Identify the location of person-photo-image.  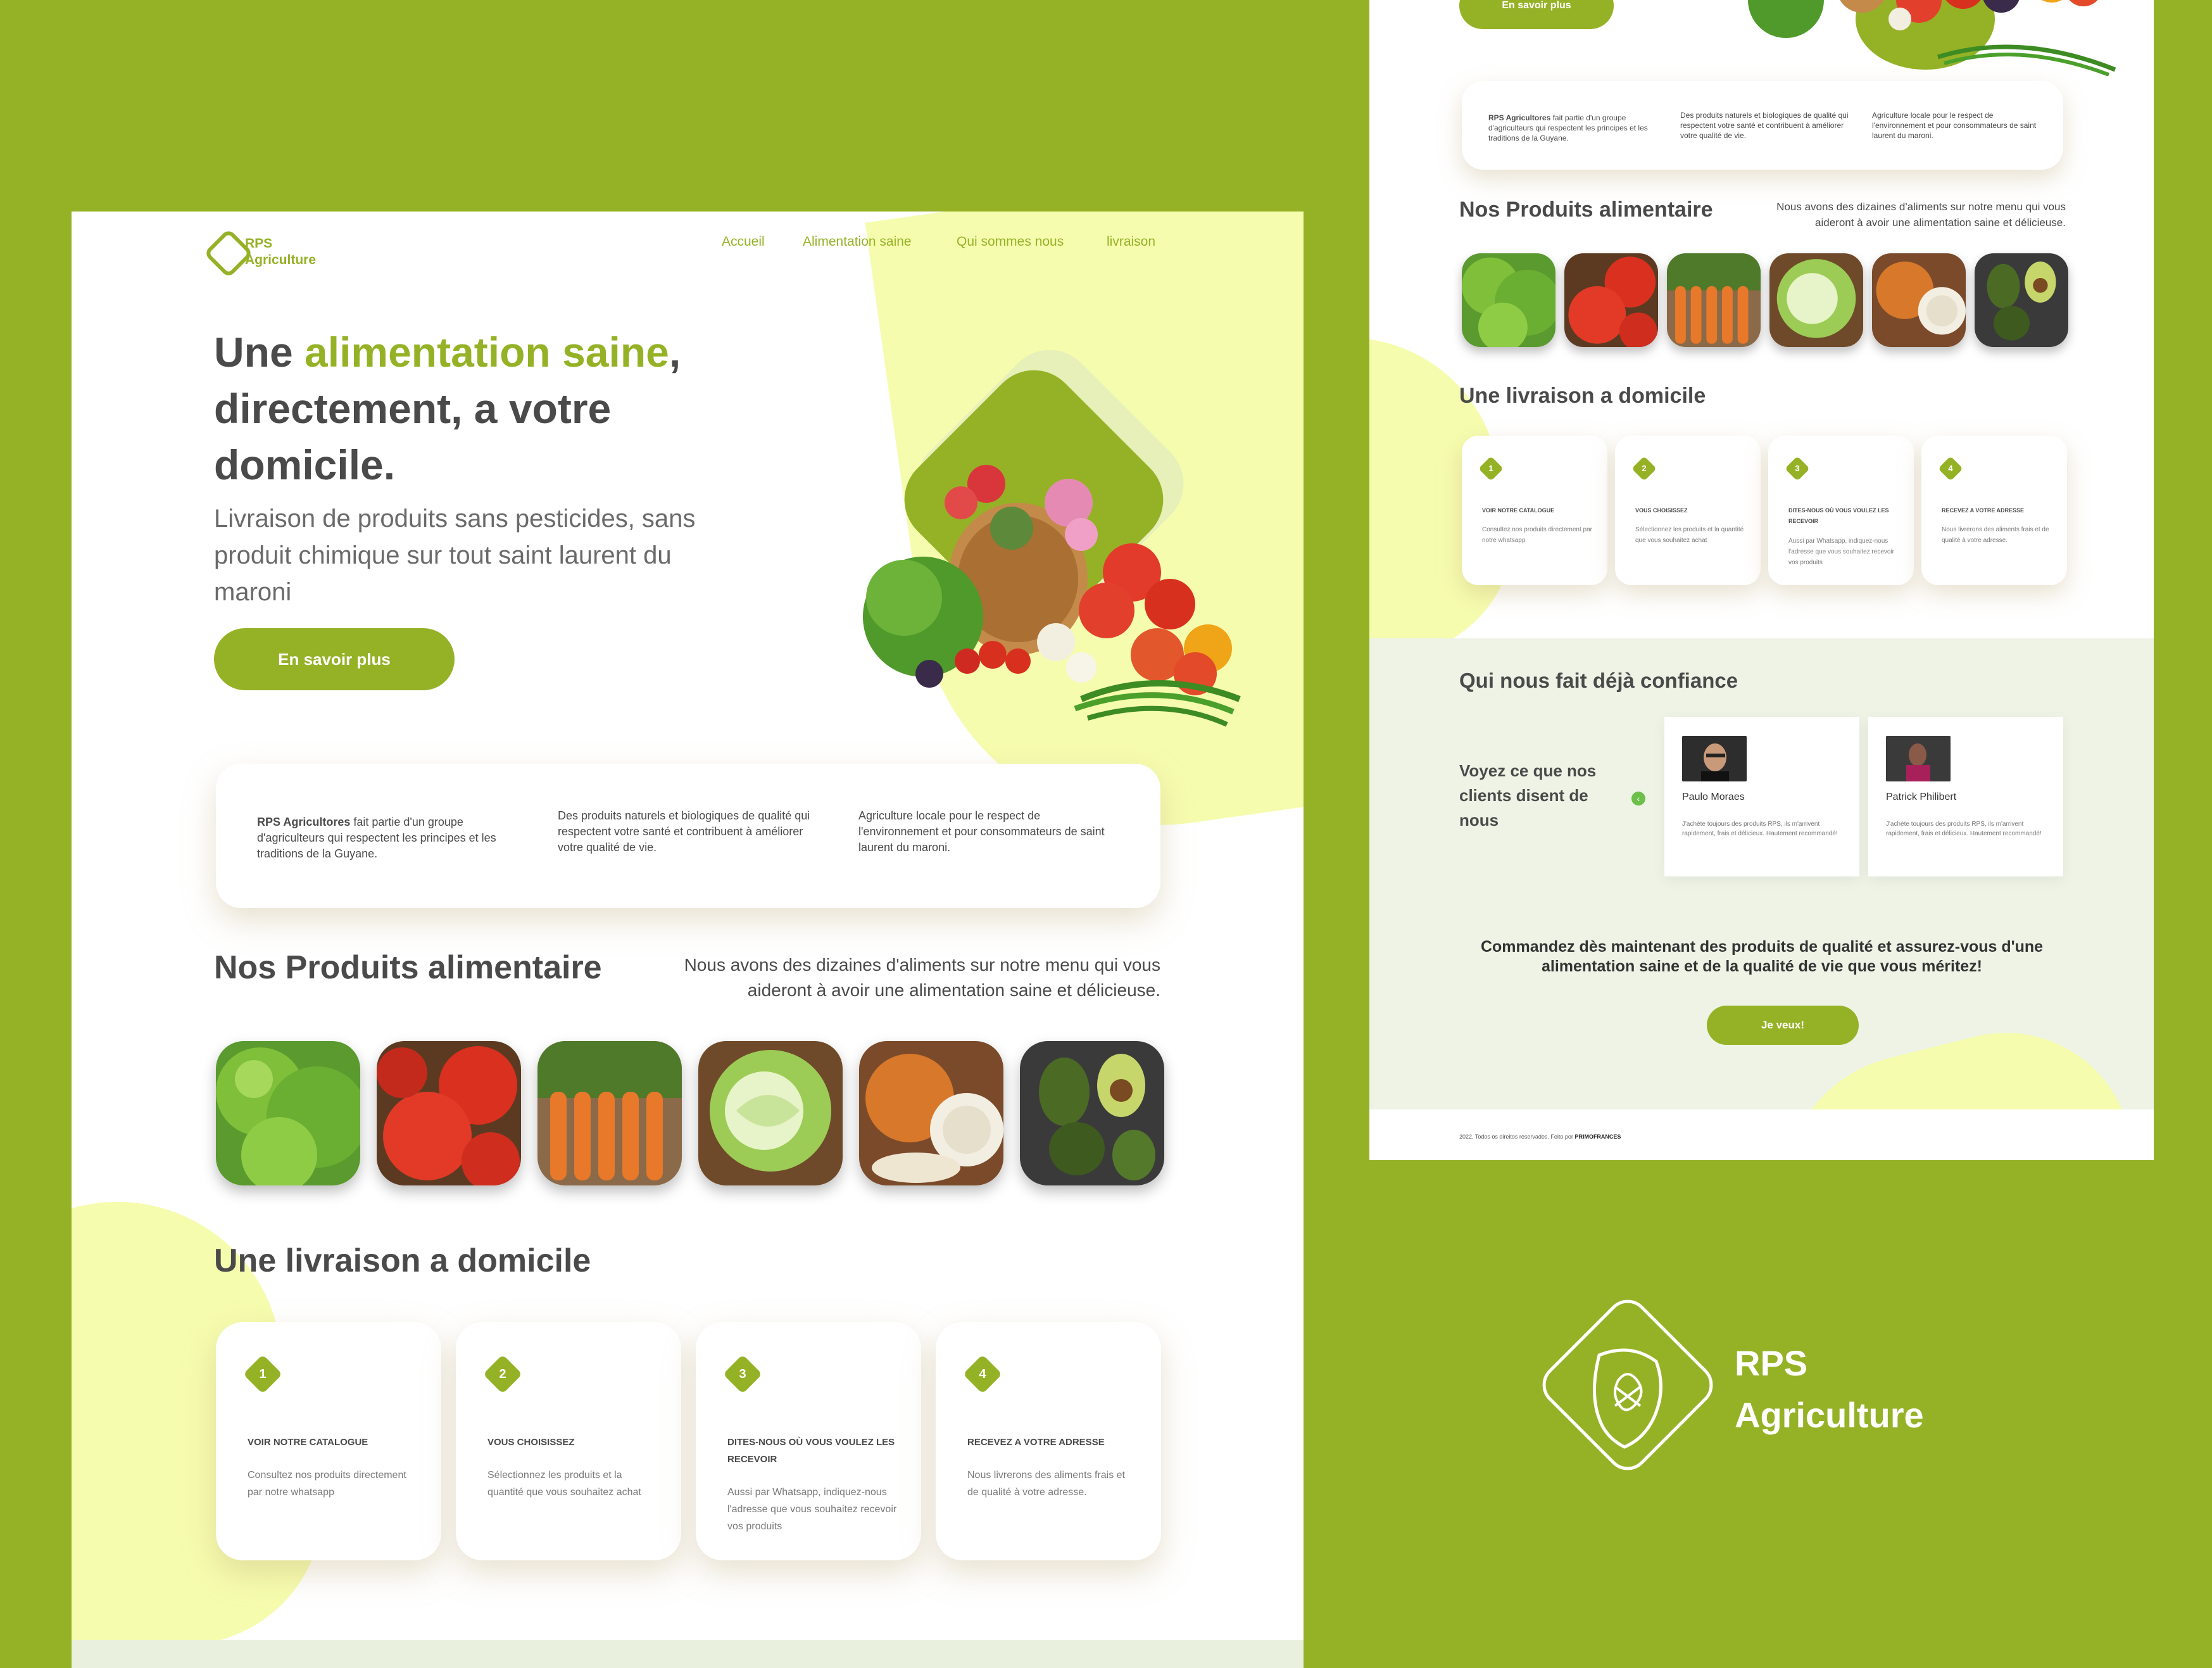
(1714, 758).